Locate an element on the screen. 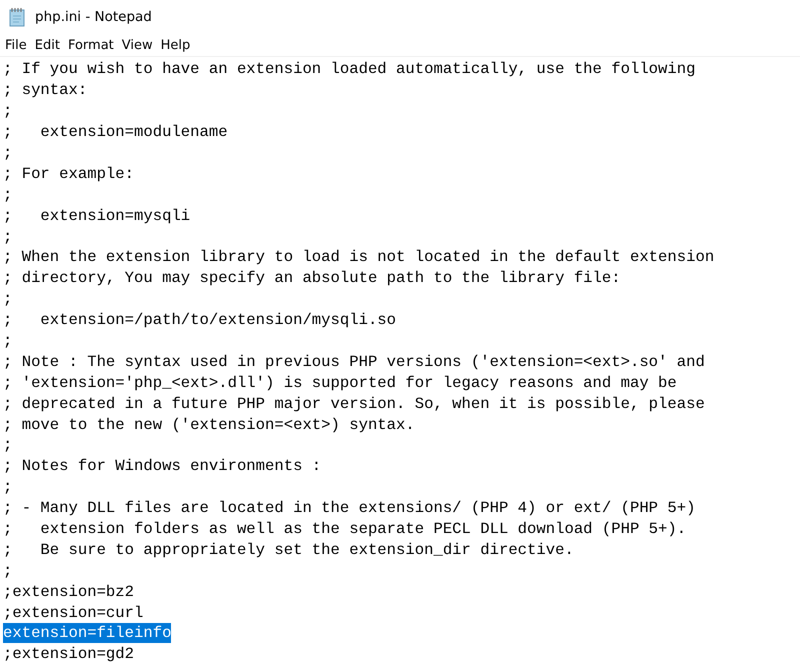 Image resolution: width=800 pixels, height=666 pixels. text-line: ; move to the new ('extension=<ext>) syntax. is located at coordinates (209, 424).